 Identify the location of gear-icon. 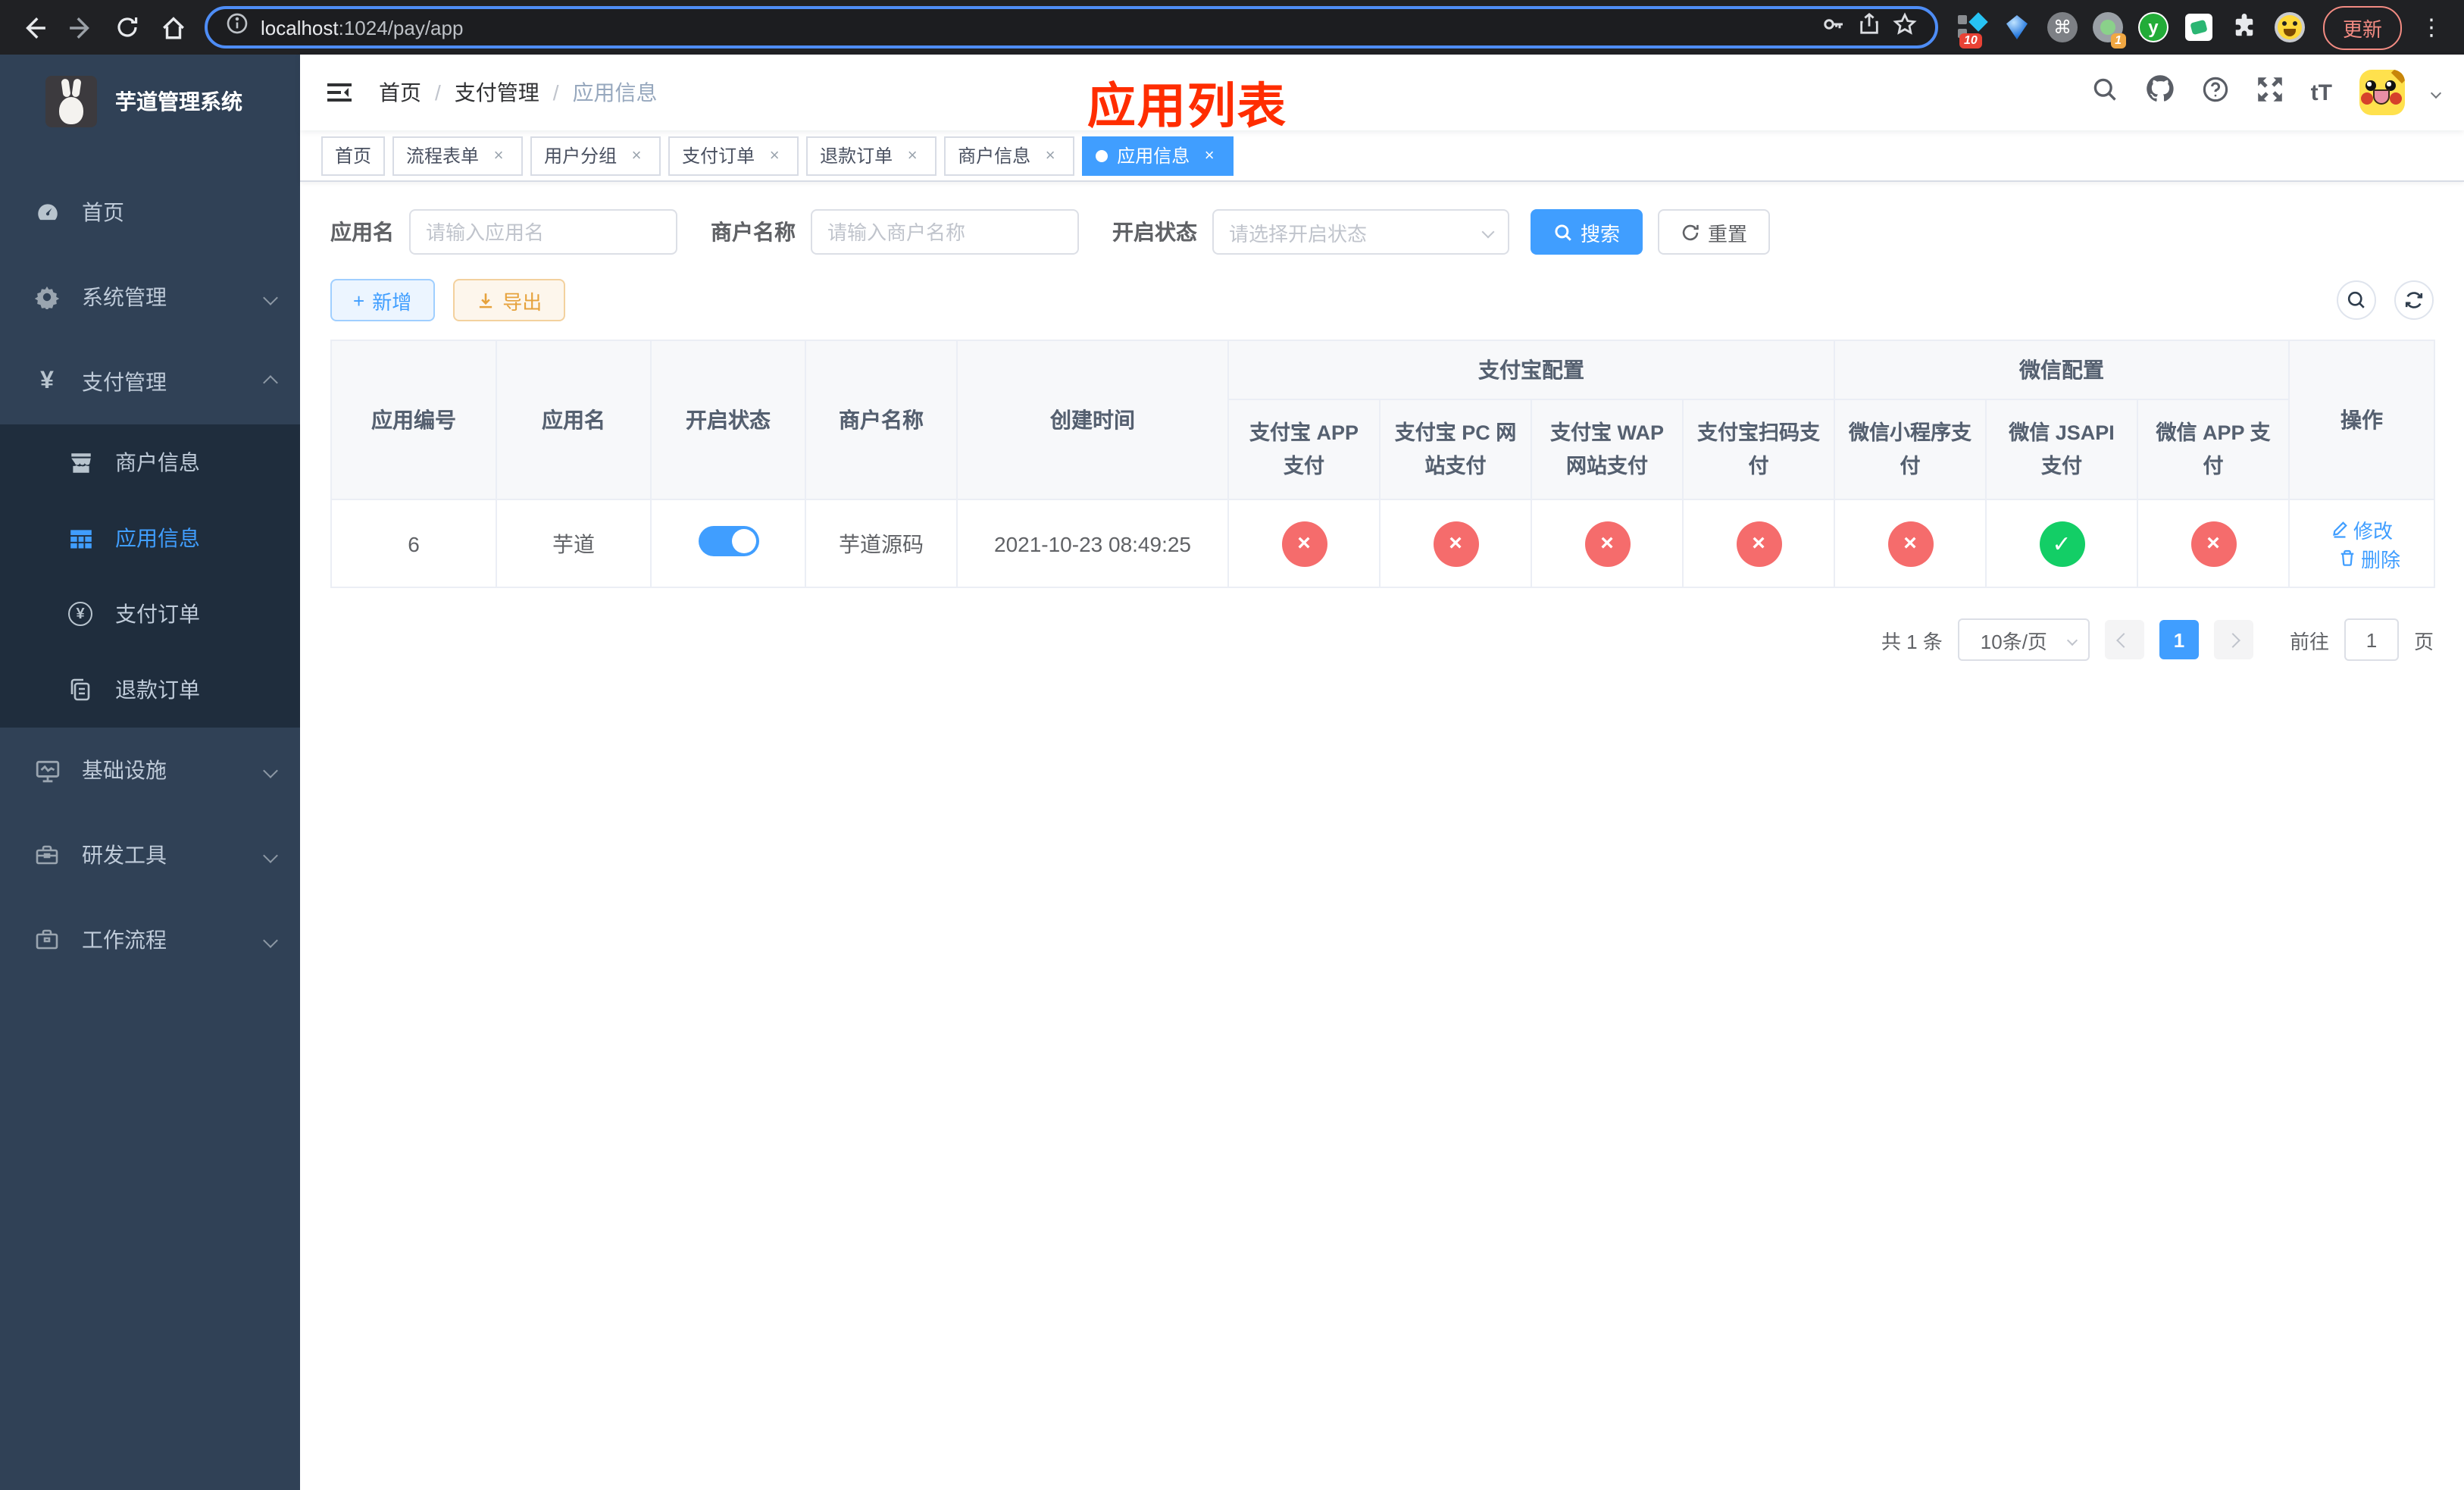
(47, 297).